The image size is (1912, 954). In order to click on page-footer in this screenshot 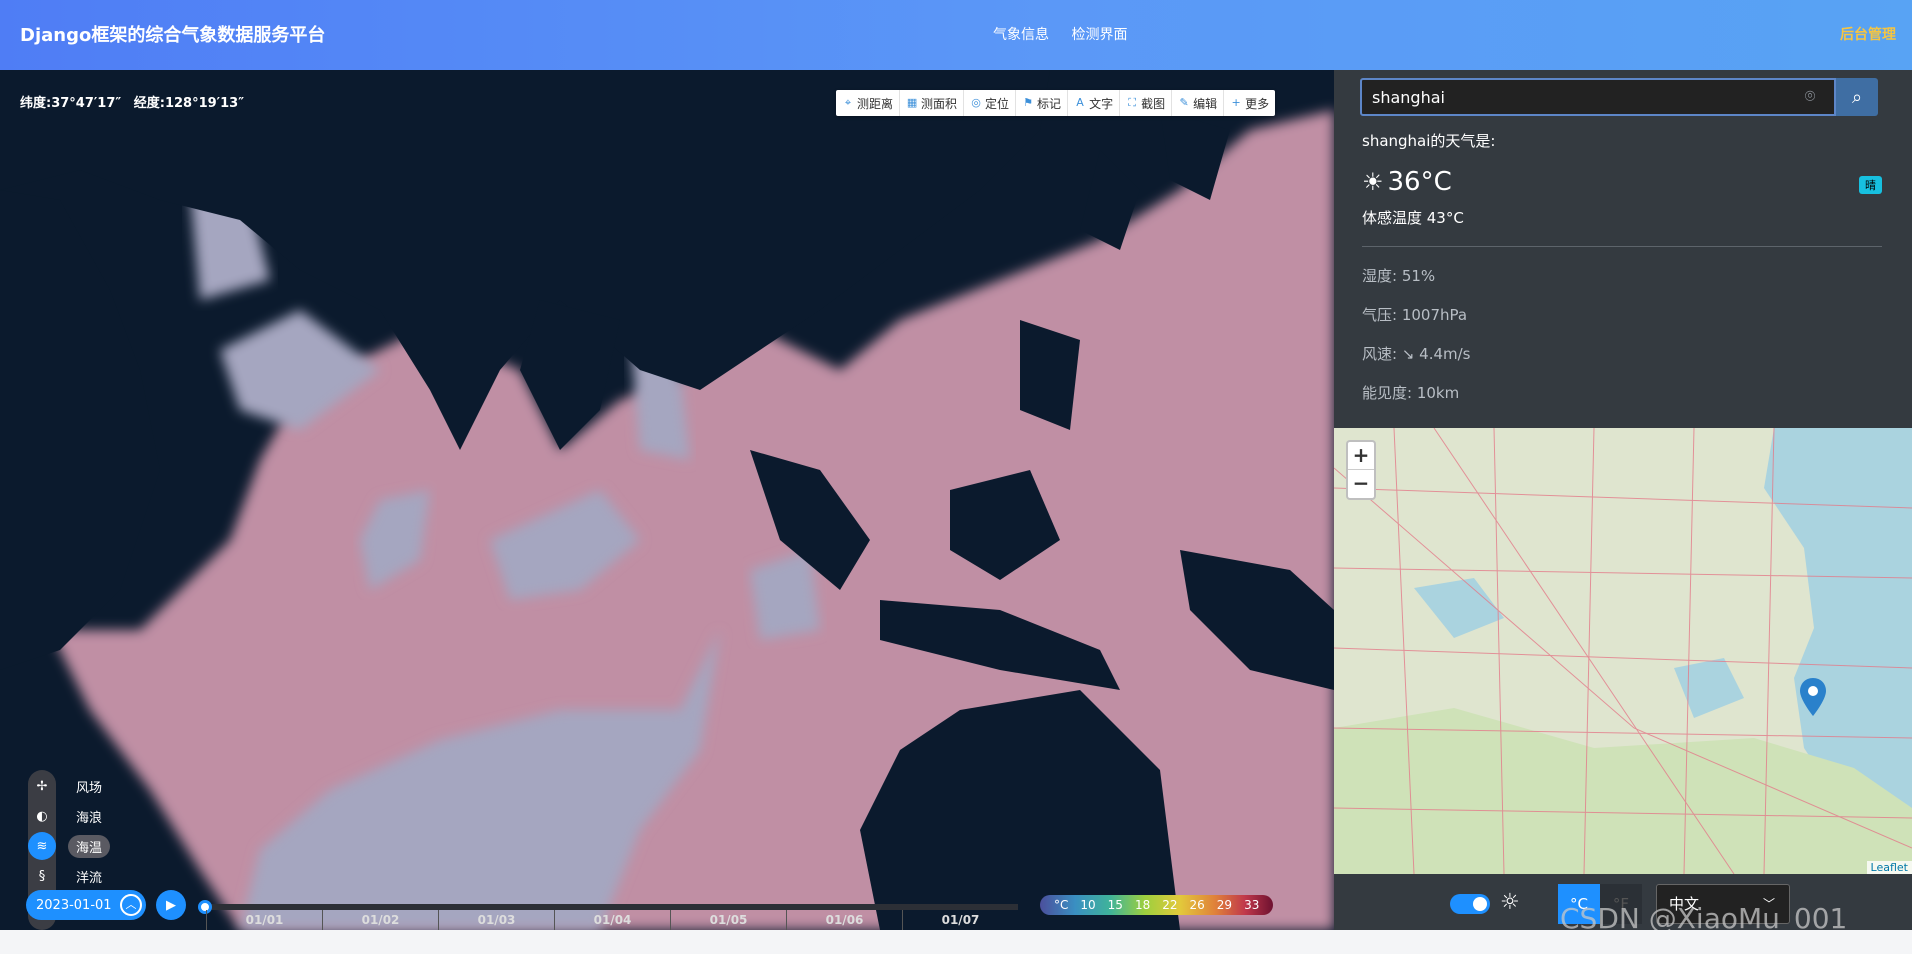, I will do `click(956, 942)`.